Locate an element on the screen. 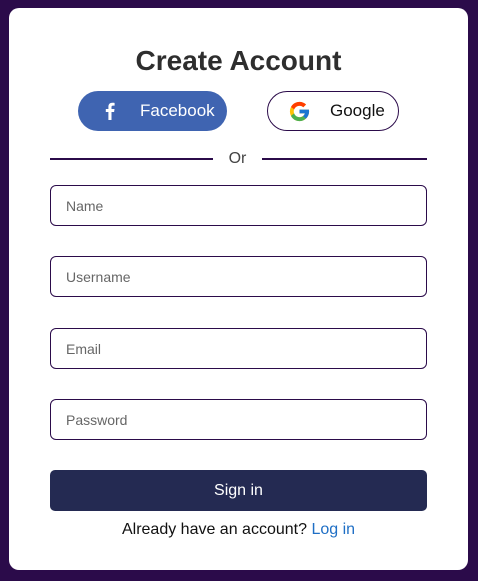 The image size is (478, 581). page-title: Create Account is located at coordinates (238, 60).